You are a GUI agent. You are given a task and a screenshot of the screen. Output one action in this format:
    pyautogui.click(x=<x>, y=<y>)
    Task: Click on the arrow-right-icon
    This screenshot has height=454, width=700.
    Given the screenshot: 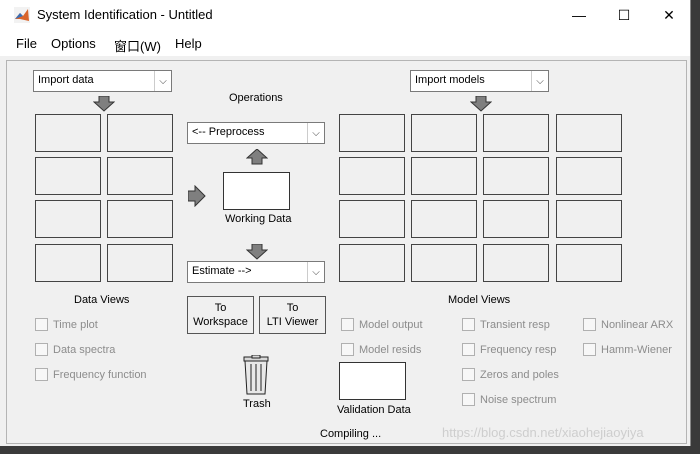 What is the action you would take?
    pyautogui.click(x=197, y=196)
    